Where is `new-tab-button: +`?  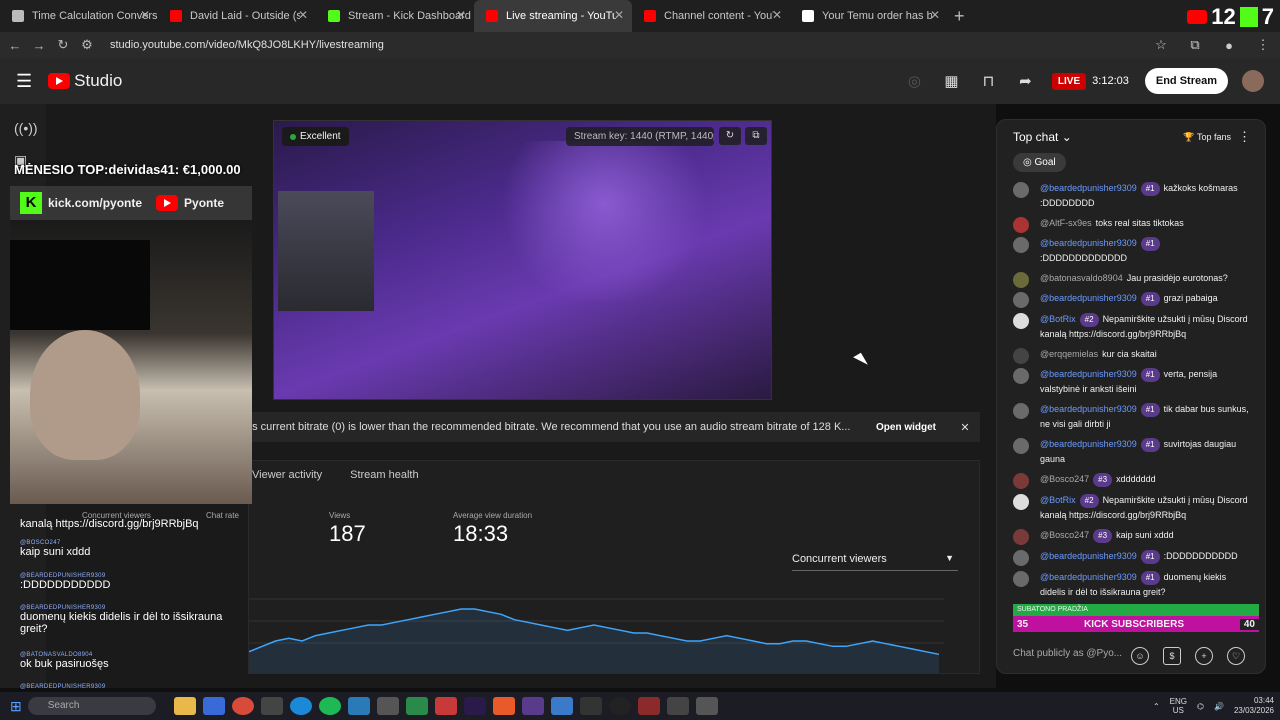 new-tab-button: + is located at coordinates (959, 16).